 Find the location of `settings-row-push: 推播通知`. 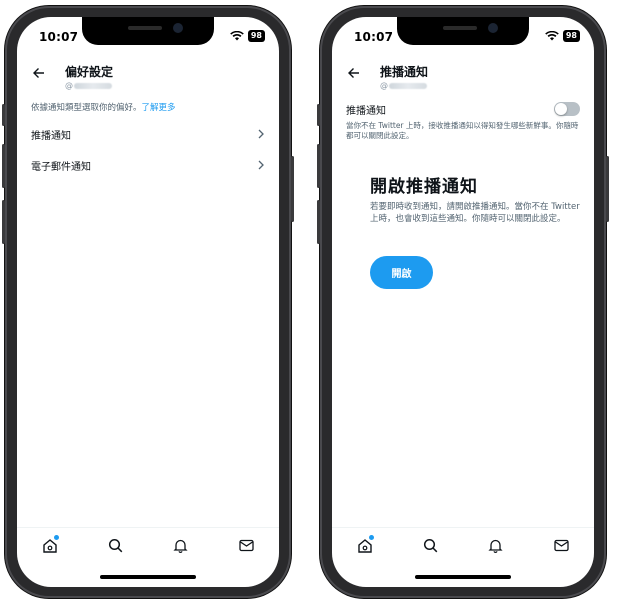

settings-row-push: 推播通知 is located at coordinates (148, 134).